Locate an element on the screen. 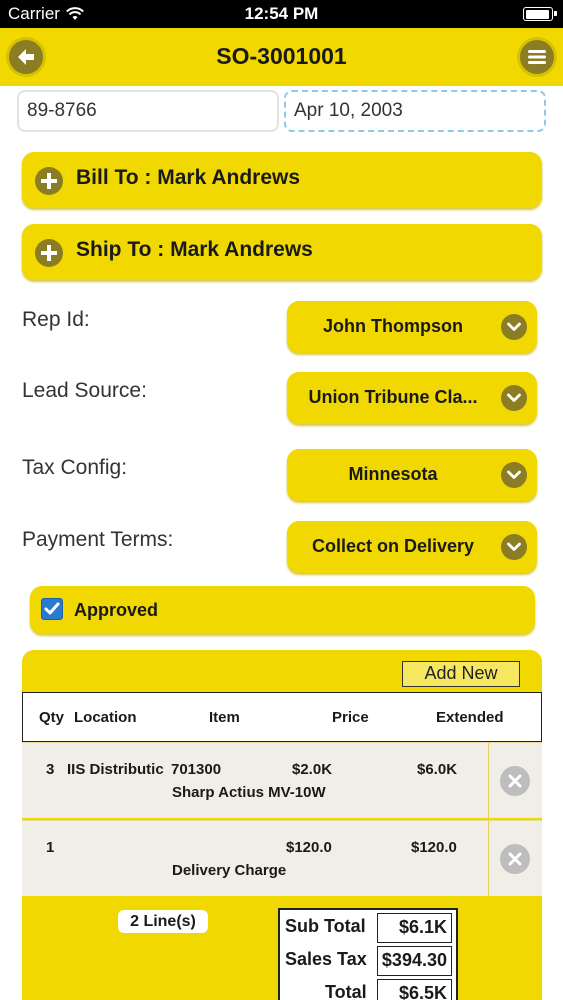  tax-config-label: Tax Config: is located at coordinates (75, 467).